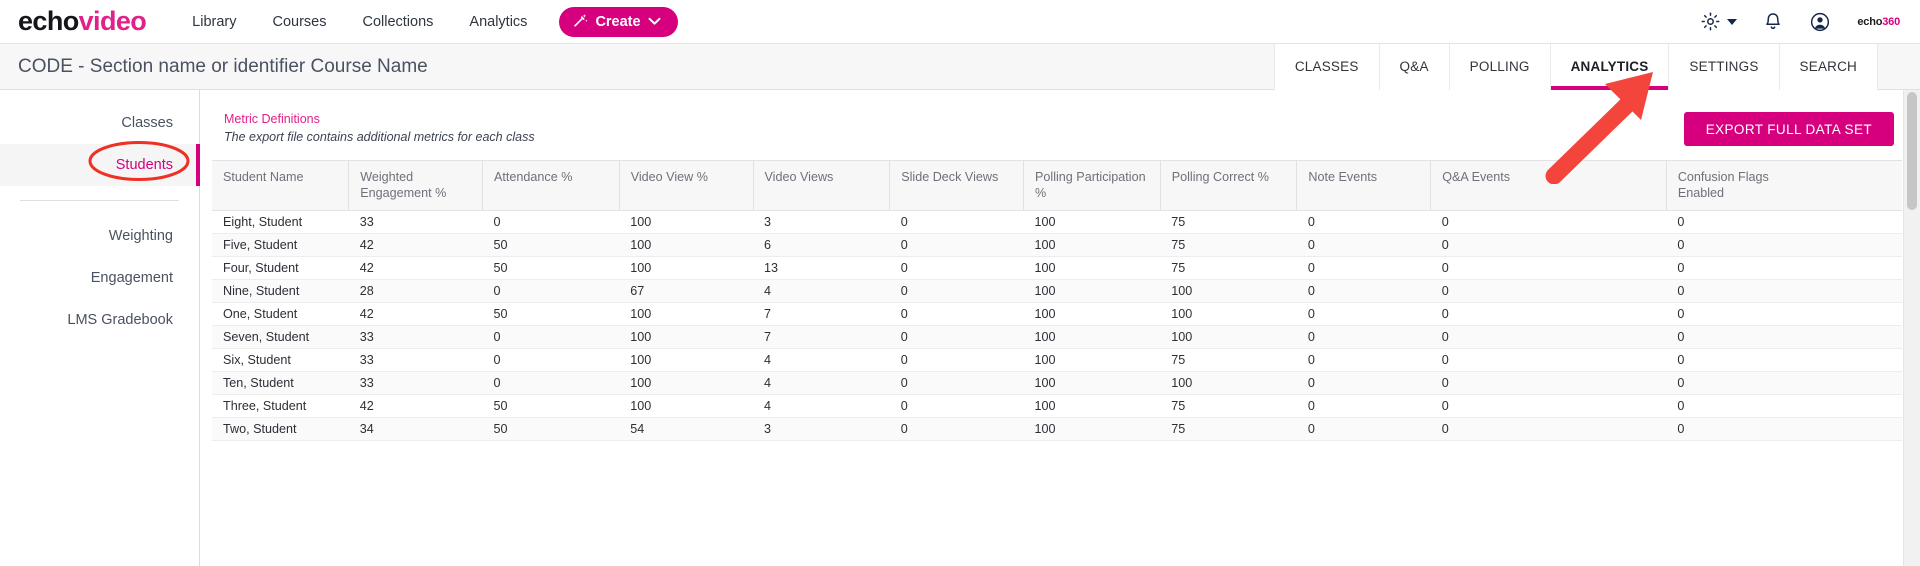 This screenshot has height=566, width=1920. I want to click on echovideo-logo: echo video, so click(82, 21).